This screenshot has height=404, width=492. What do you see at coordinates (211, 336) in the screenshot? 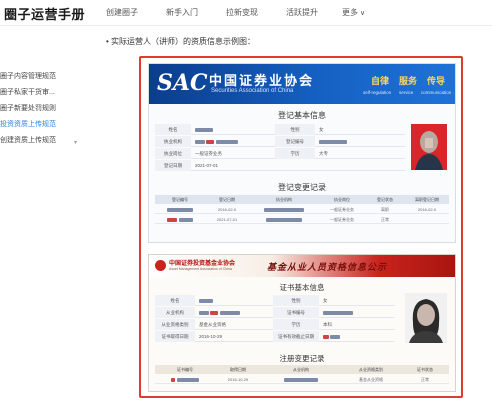
I see `field-value: 2016-10-29` at bounding box center [211, 336].